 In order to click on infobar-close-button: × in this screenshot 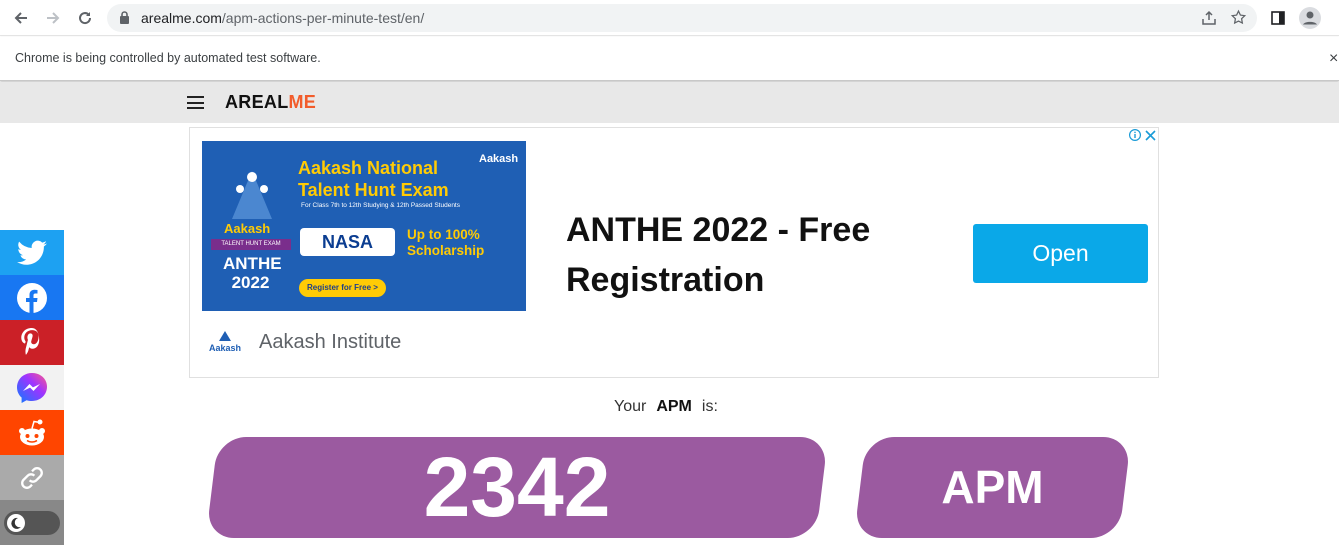, I will do `click(1334, 59)`.